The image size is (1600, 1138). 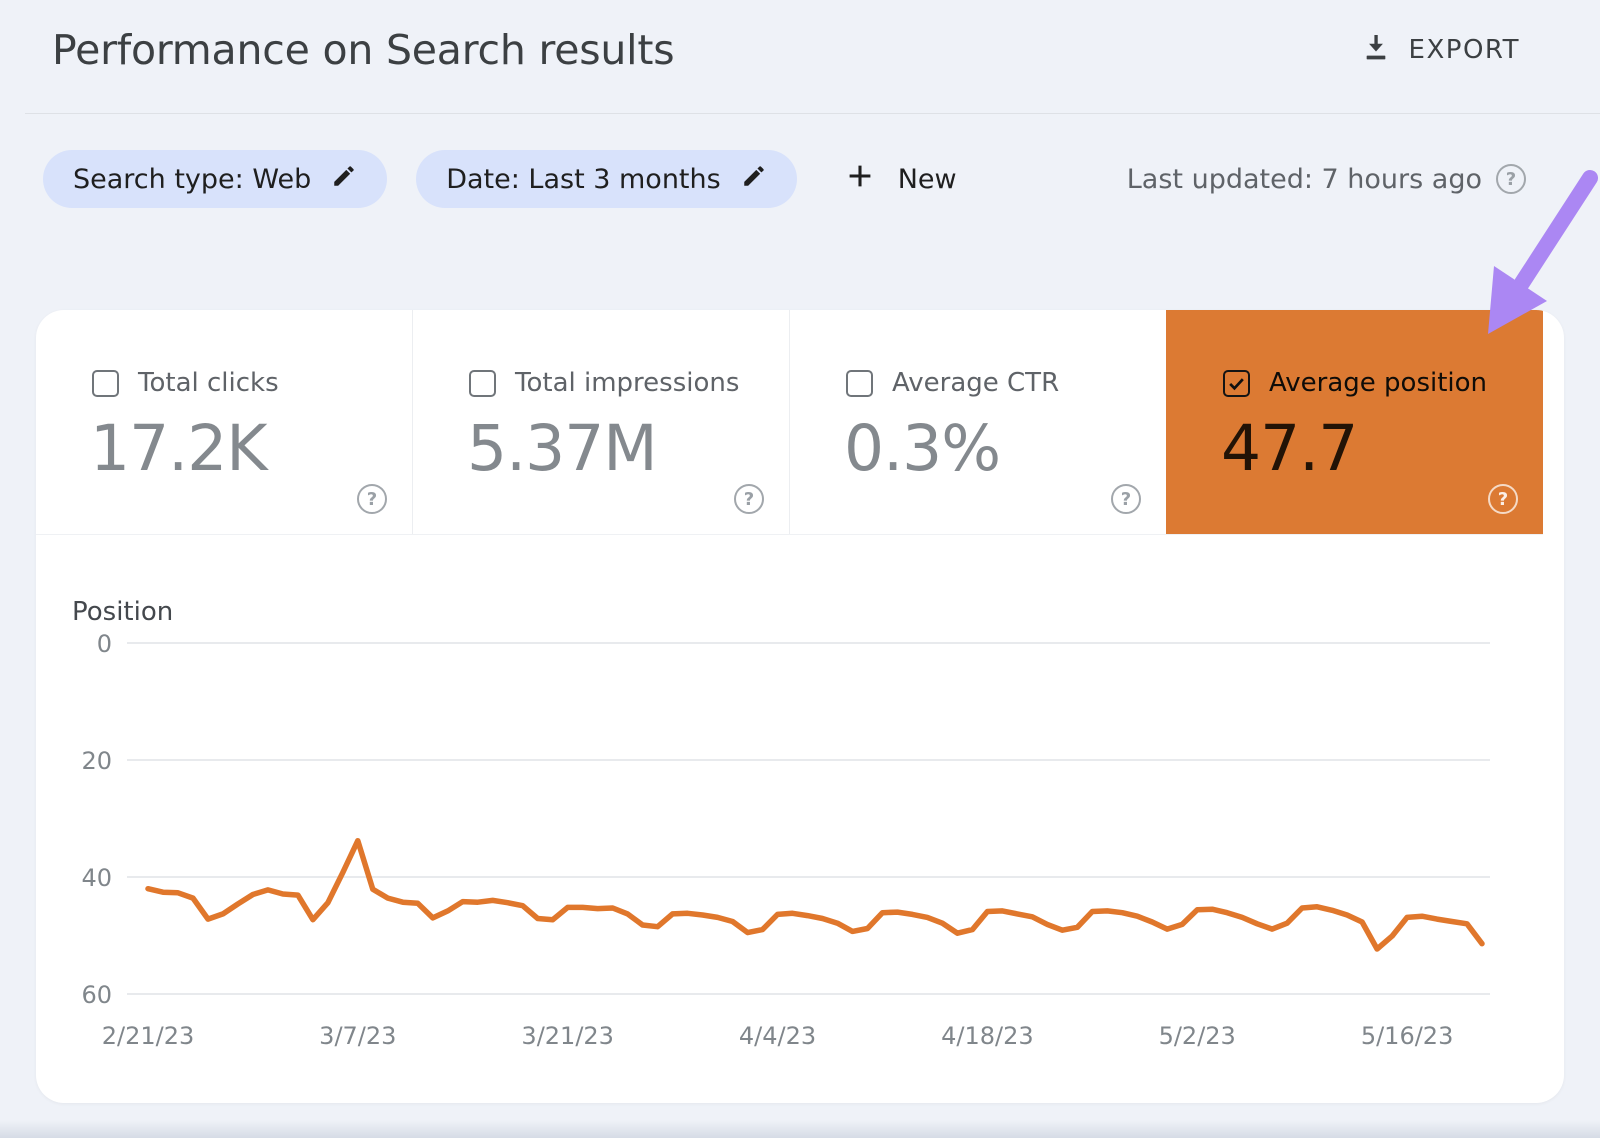 I want to click on bottom-fade, so click(x=800, y=1129).